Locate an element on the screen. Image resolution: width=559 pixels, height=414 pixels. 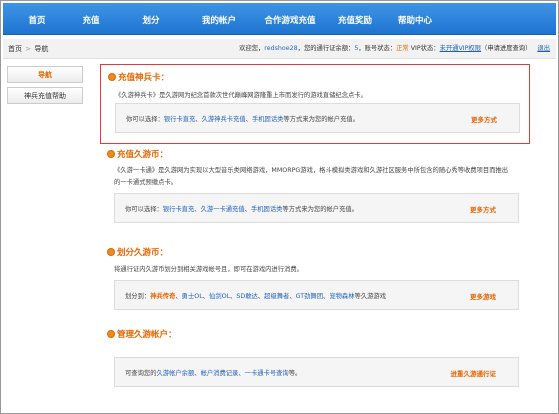
link-game-dancer: 超级舞者 is located at coordinates (276, 296).